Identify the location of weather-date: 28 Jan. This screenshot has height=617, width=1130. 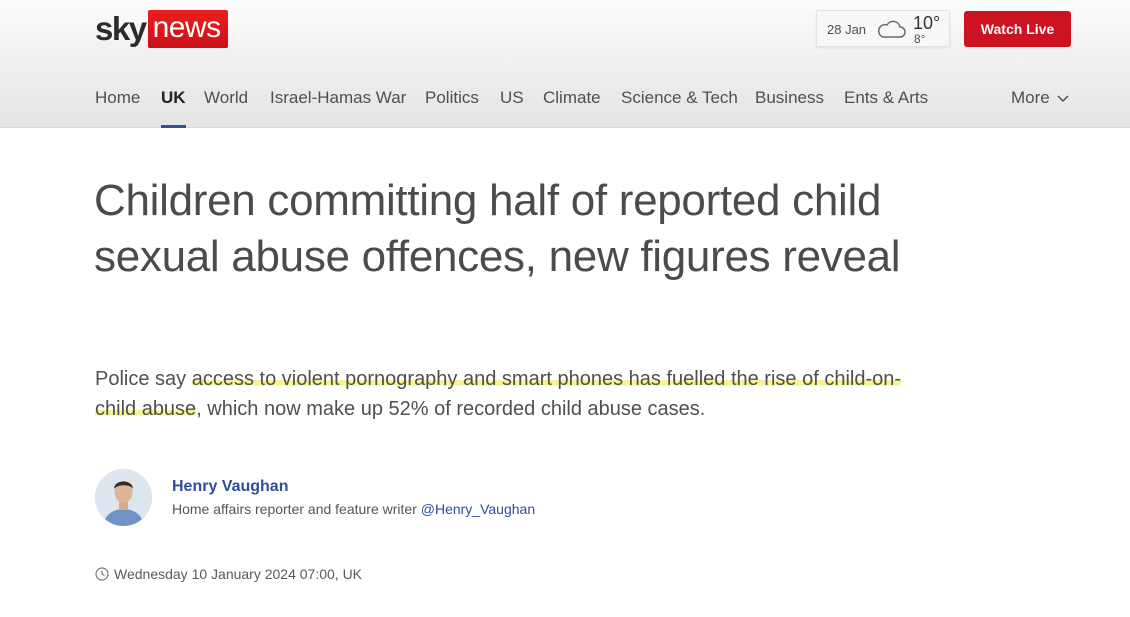
(847, 29).